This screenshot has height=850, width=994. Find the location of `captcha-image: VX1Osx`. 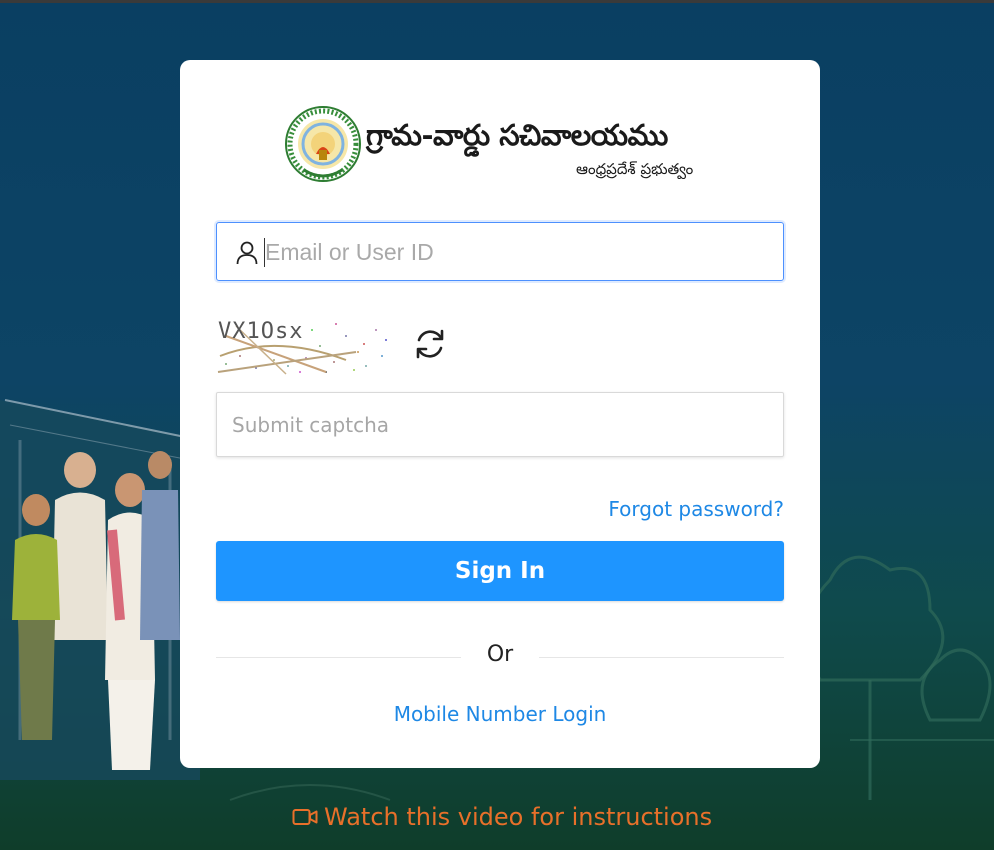

captcha-image: VX1Osx is located at coordinates (304, 346).